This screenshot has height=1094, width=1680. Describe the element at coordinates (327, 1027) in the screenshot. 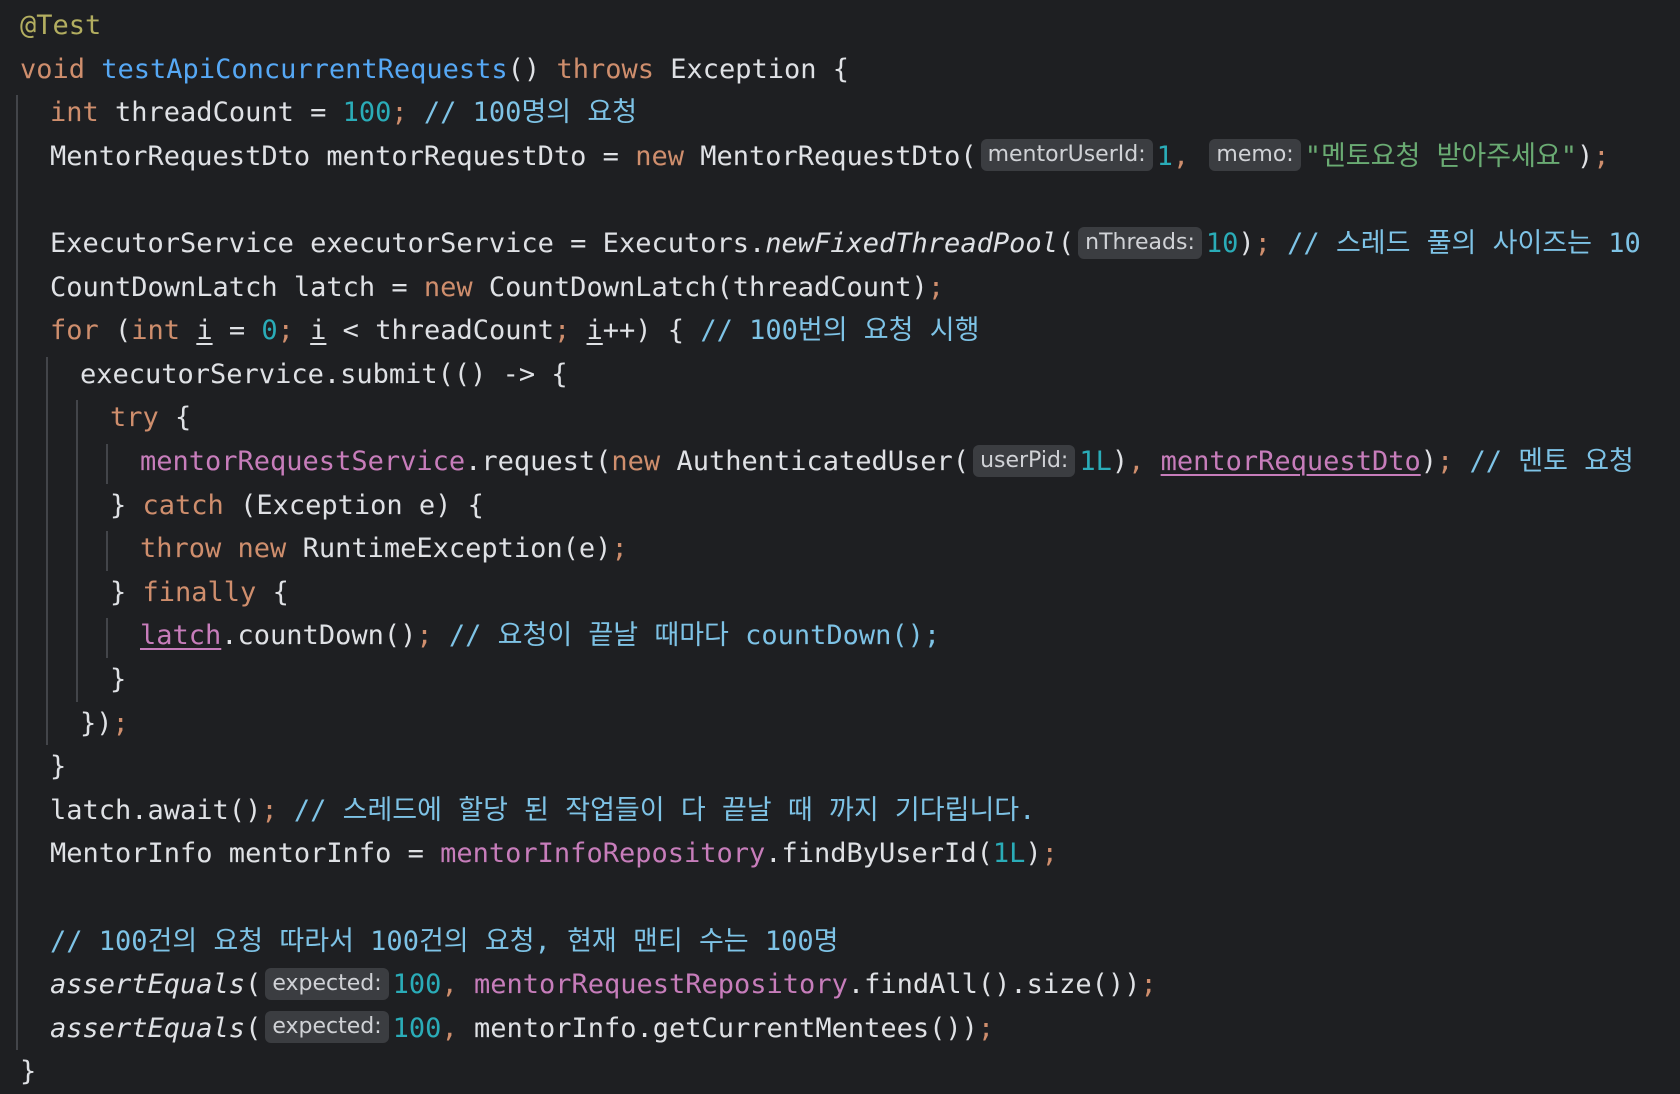

I see `parameter-hint: expected:` at that location.